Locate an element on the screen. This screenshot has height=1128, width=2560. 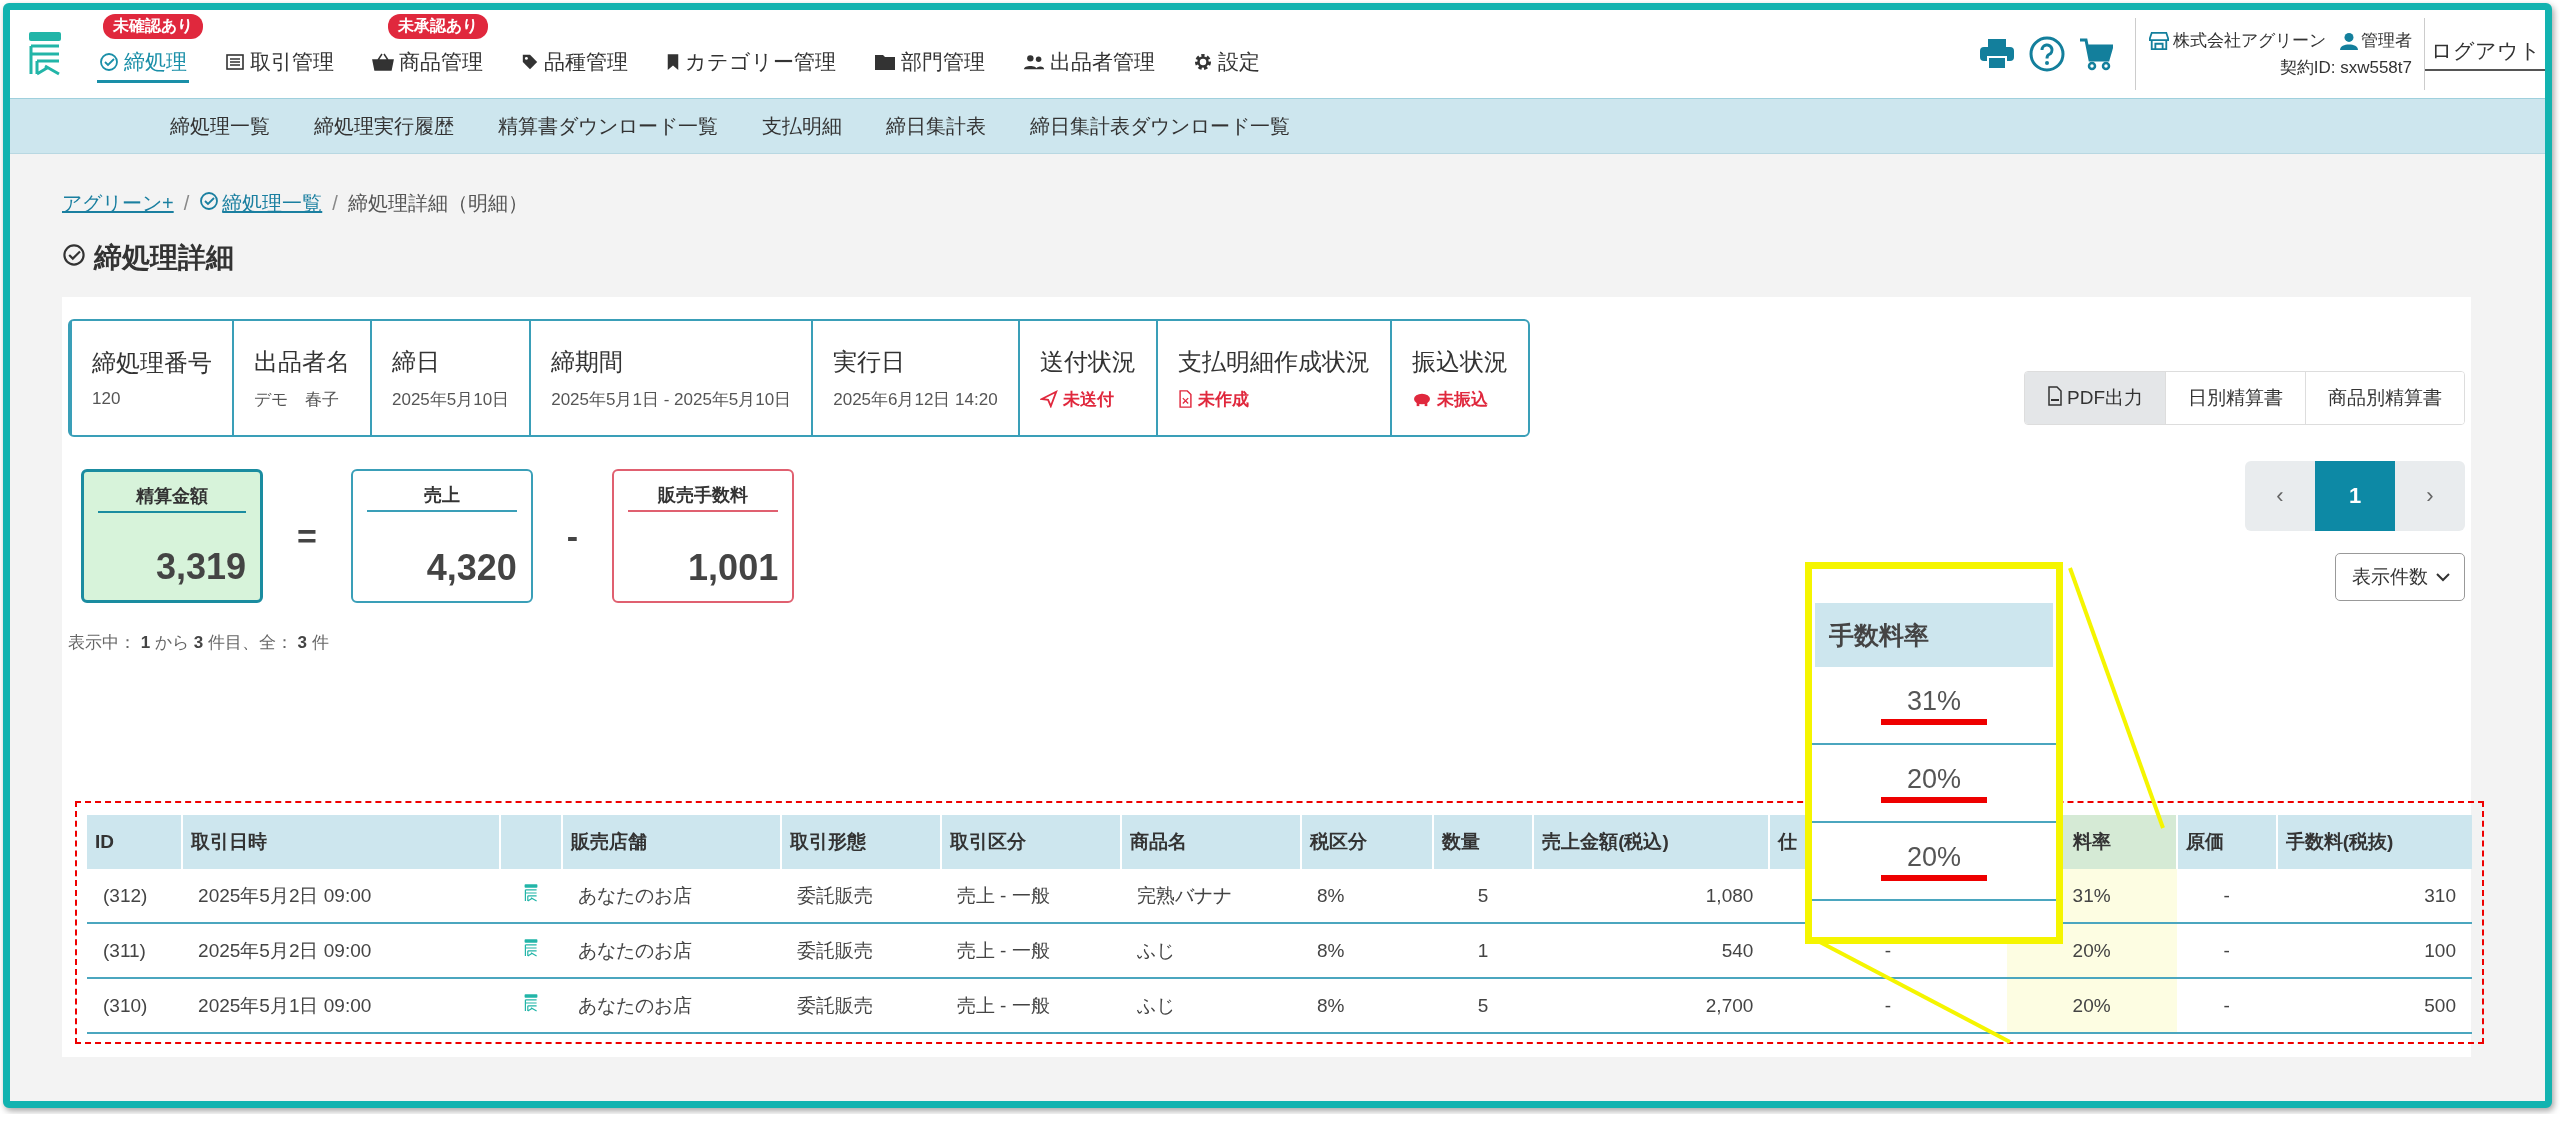
action-button: PDF出力 is located at coordinates (2095, 398).